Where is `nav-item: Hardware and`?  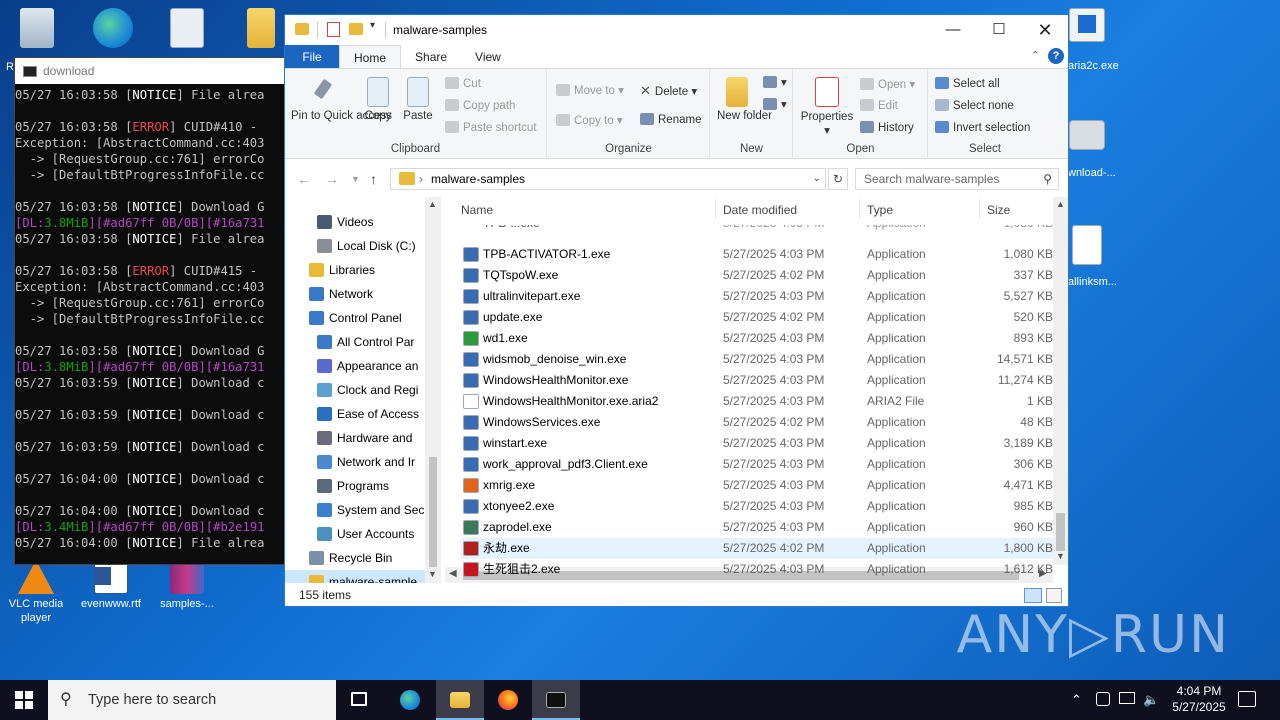 nav-item: Hardware and is located at coordinates (355, 438).